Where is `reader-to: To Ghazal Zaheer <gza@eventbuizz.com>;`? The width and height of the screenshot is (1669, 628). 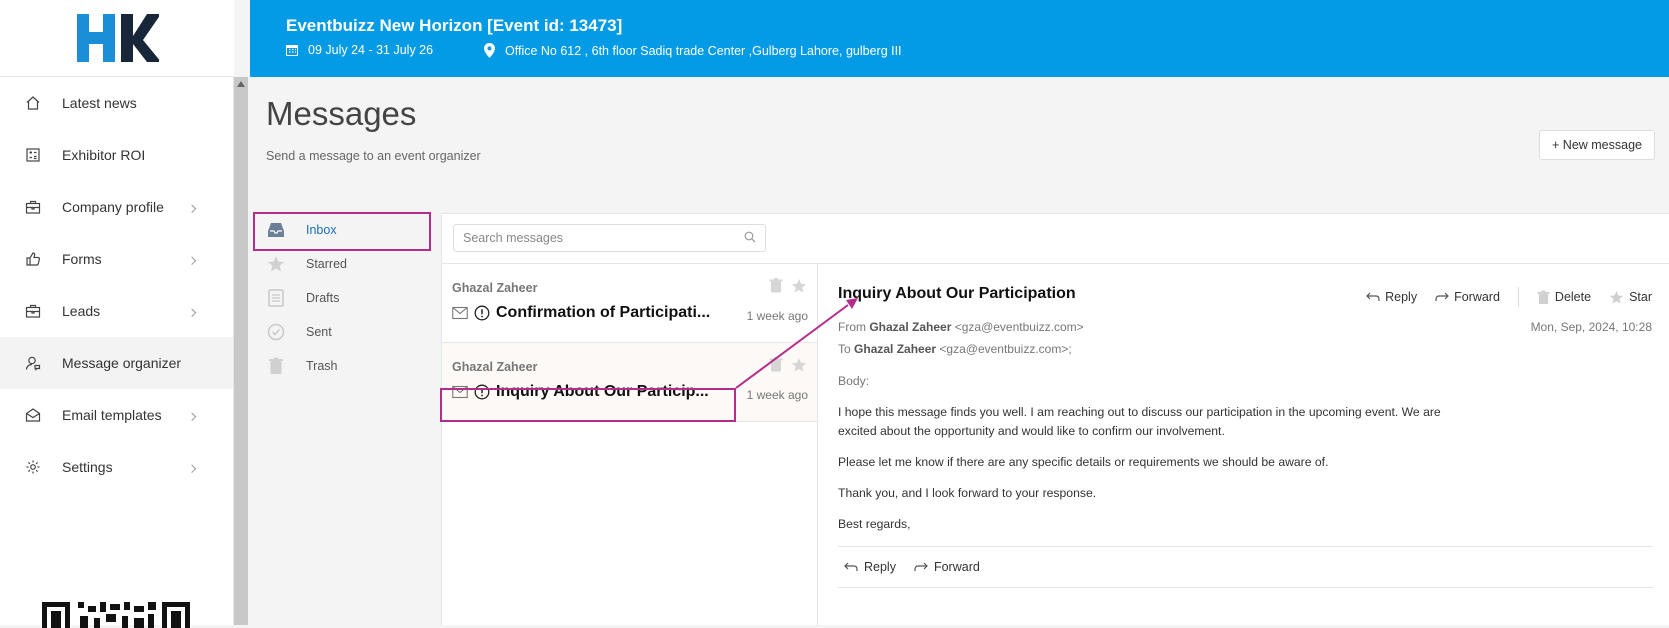
reader-to: To Ghazal Zaheer <gza@eventbuizz.com>; is located at coordinates (955, 349).